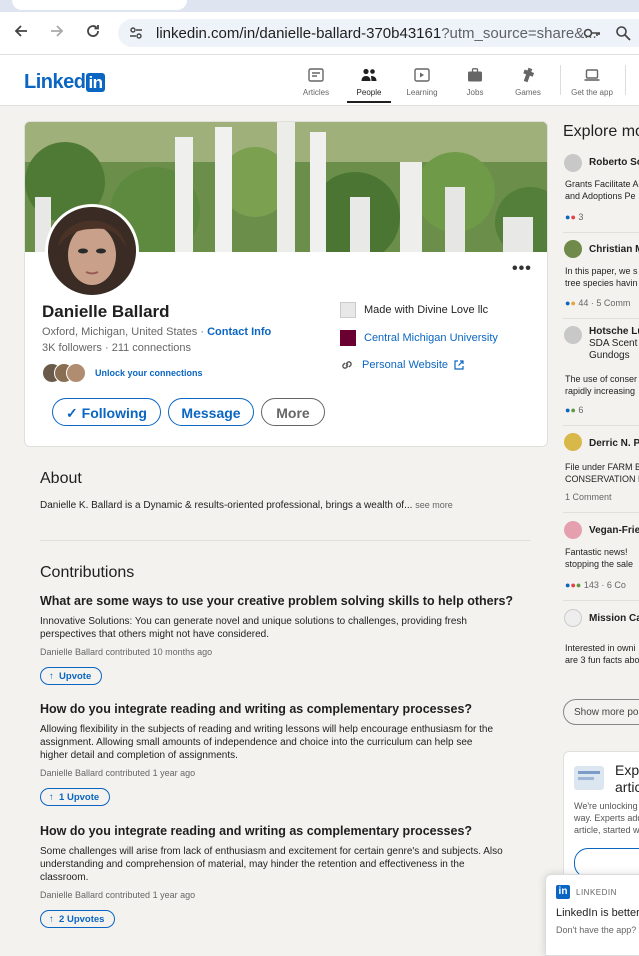 This screenshot has width=639, height=956. Describe the element at coordinates (614, 331) in the screenshot. I see `post-author: Hotsche Lui` at that location.